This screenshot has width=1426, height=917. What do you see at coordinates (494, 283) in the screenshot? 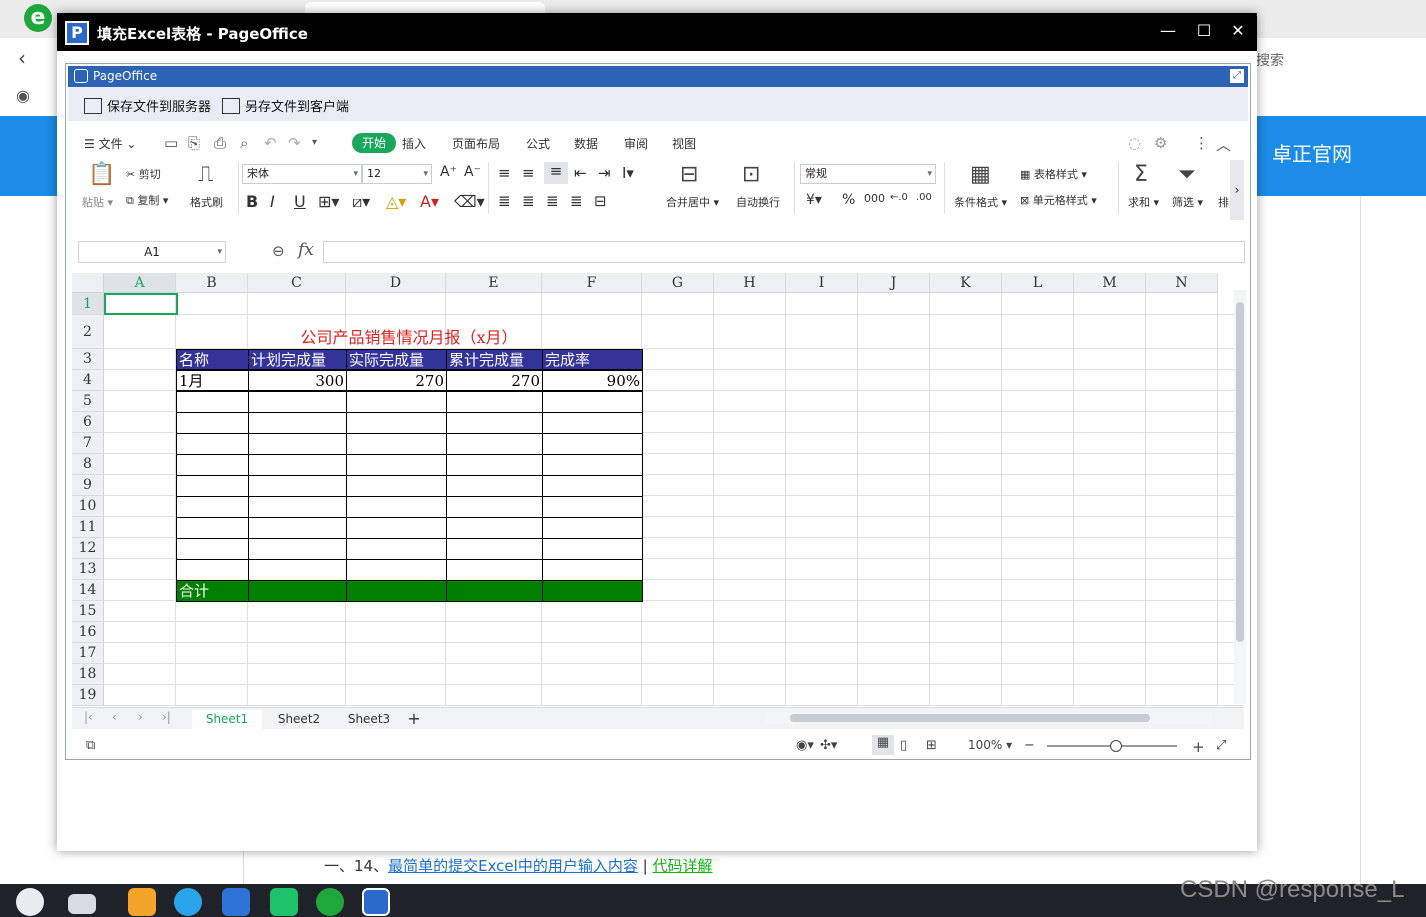
I see `column-header-e: E` at bounding box center [494, 283].